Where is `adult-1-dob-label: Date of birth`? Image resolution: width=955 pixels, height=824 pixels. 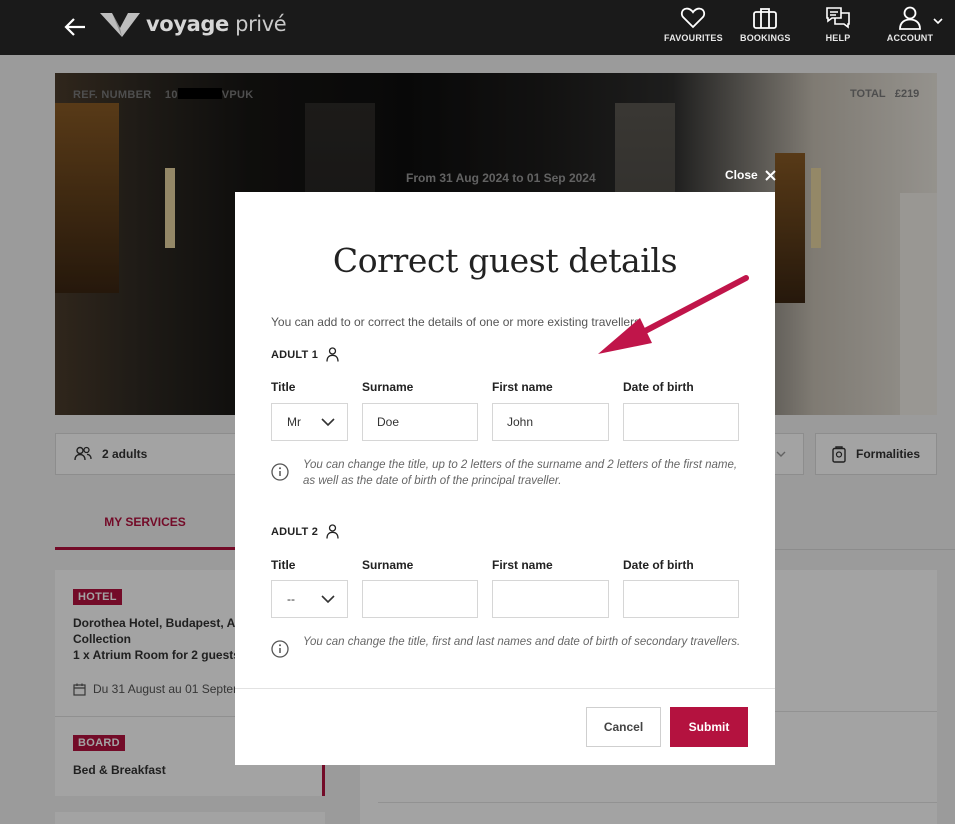 adult-1-dob-label: Date of birth is located at coordinates (658, 387).